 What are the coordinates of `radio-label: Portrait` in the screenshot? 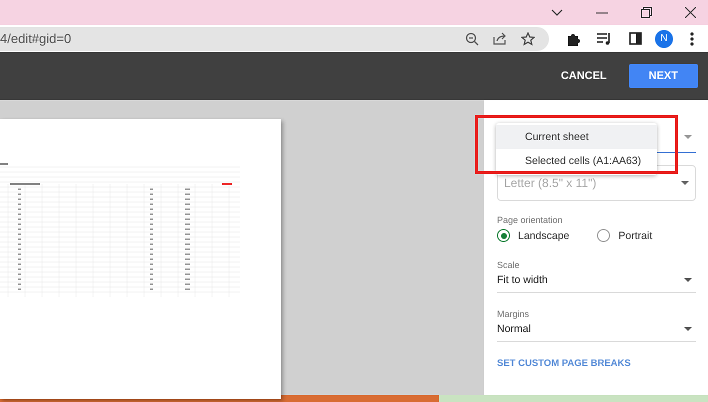 It's located at (635, 236).